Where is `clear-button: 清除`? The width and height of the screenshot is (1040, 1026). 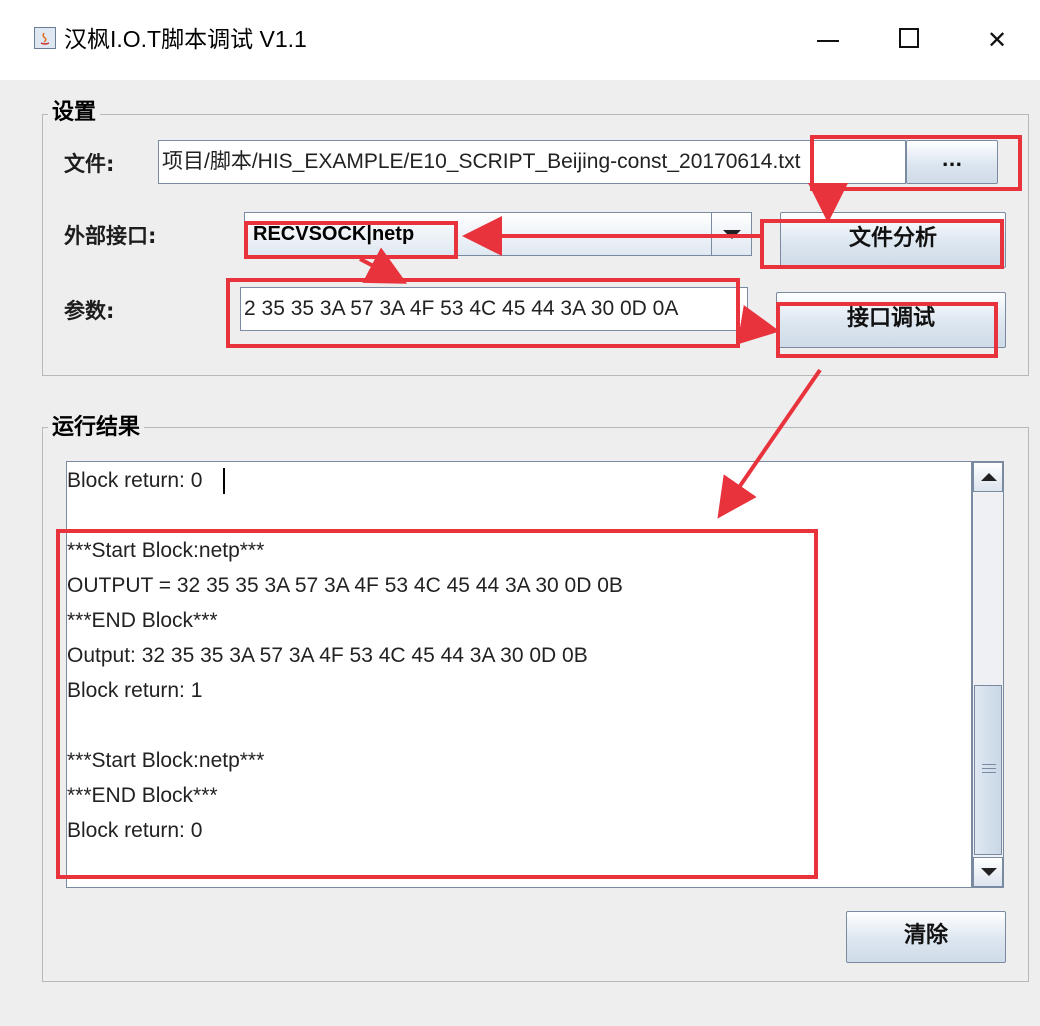 clear-button: 清除 is located at coordinates (926, 937).